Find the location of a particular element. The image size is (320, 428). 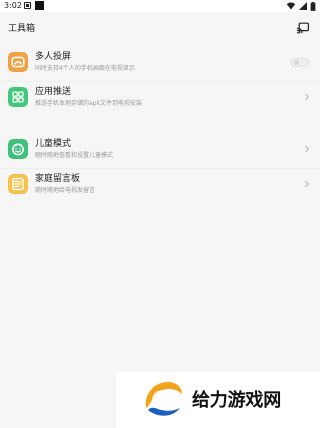

cast-button is located at coordinates (303, 27).